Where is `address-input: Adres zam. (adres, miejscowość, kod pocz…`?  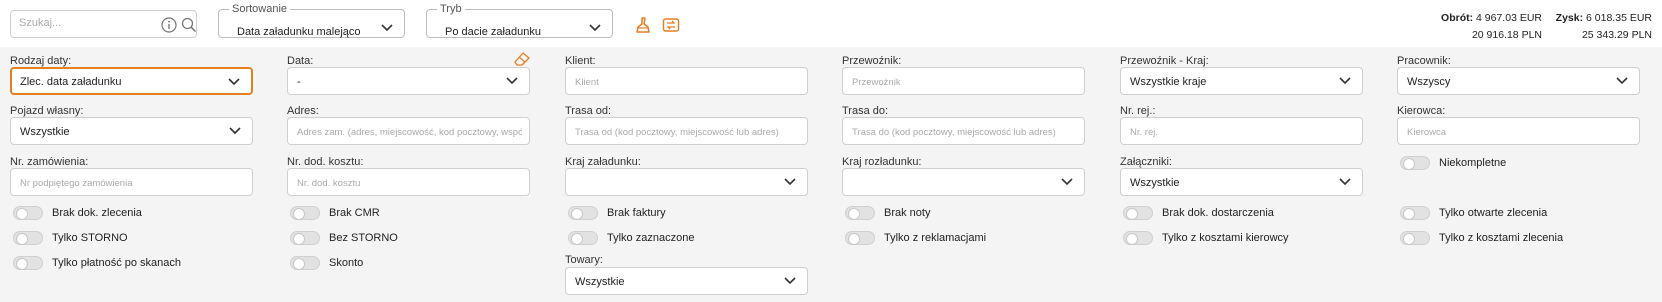 address-input: Adres zam. (adres, miejscowość, kod pocz… is located at coordinates (408, 131).